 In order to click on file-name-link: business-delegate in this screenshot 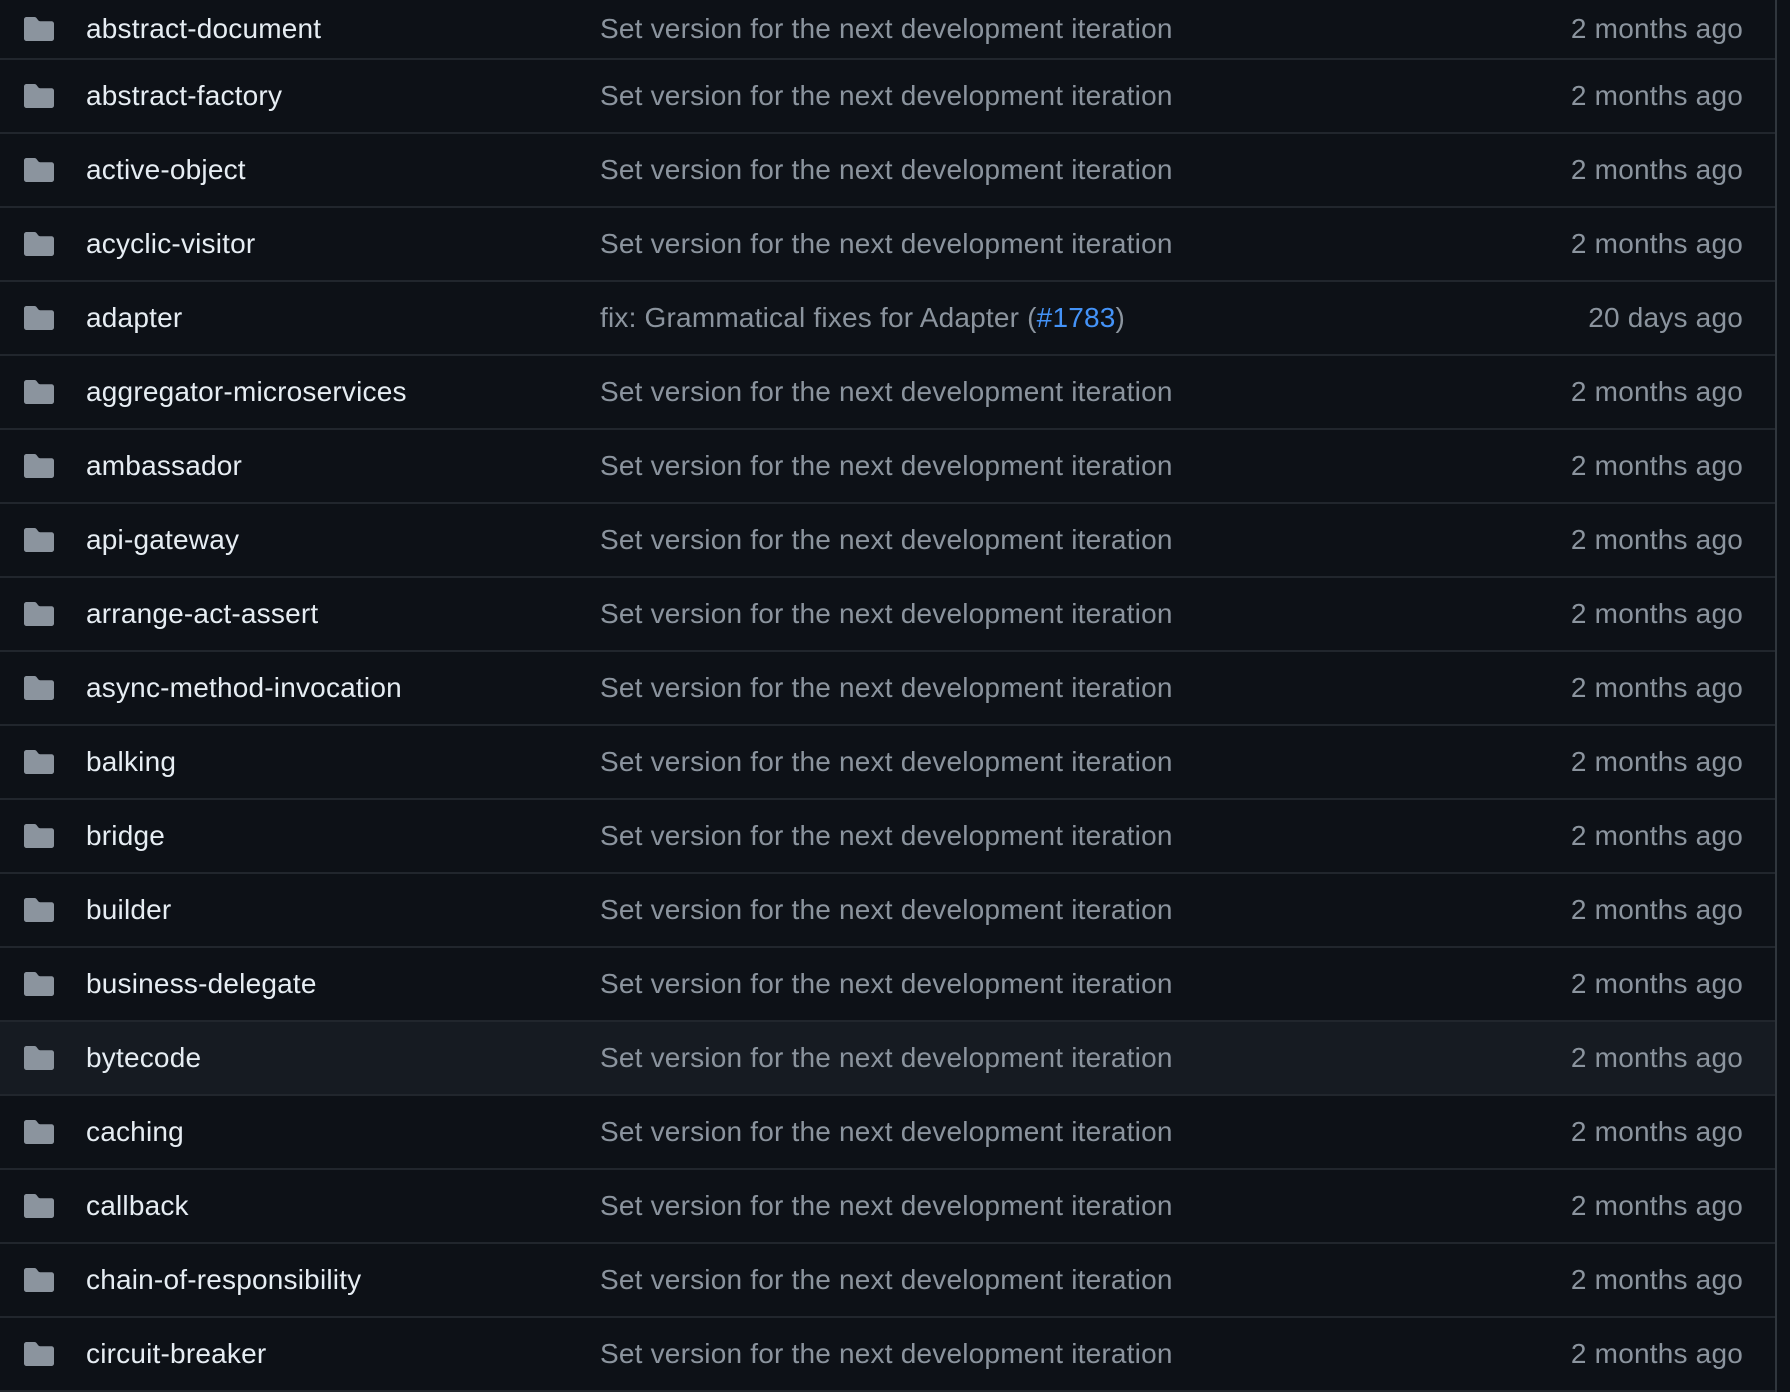, I will do `click(201, 984)`.